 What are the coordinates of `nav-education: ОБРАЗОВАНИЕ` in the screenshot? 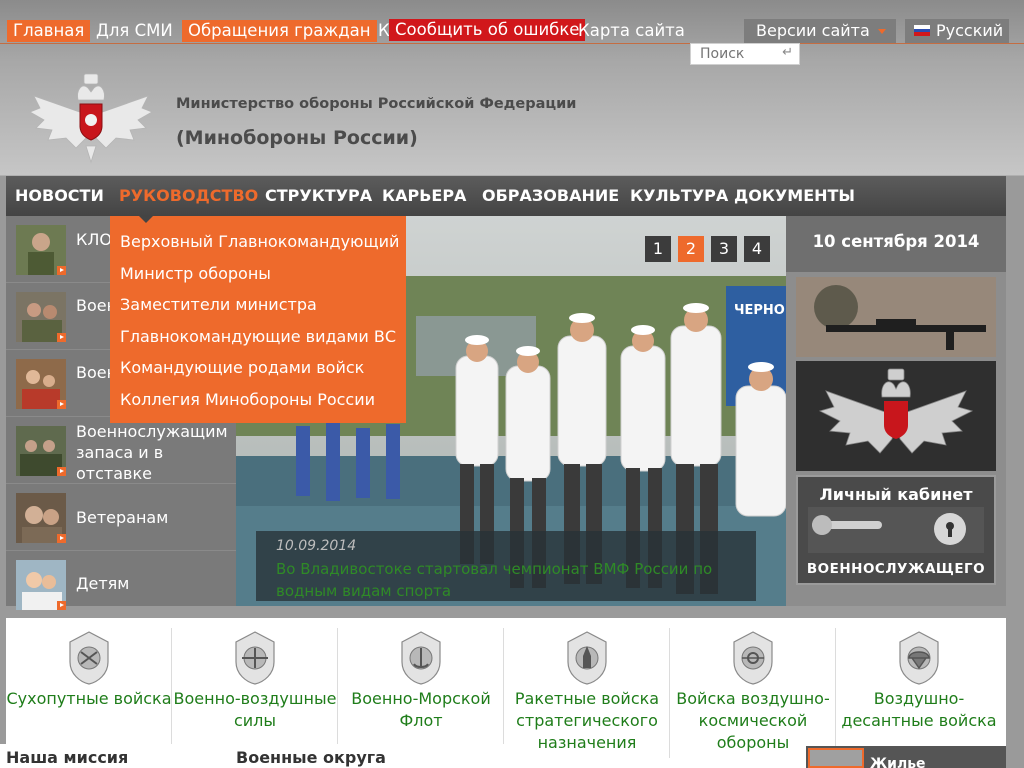 It's located at (550, 196).